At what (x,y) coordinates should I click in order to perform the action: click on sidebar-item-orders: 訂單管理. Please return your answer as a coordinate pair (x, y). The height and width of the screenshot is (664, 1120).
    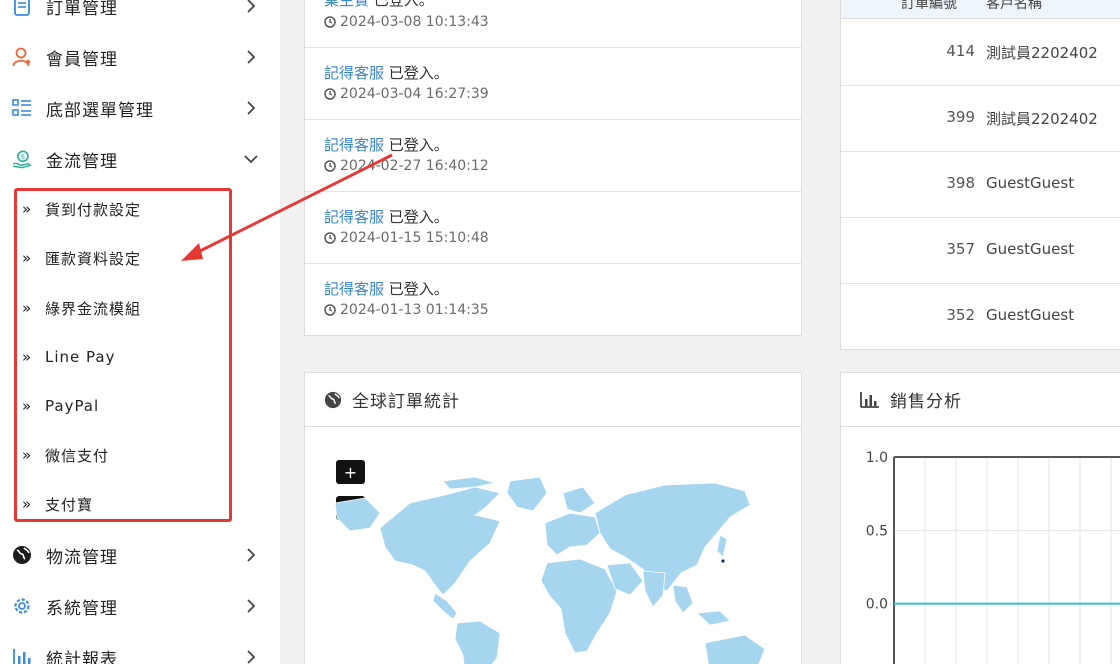
    Looking at the image, I should click on (140, 15).